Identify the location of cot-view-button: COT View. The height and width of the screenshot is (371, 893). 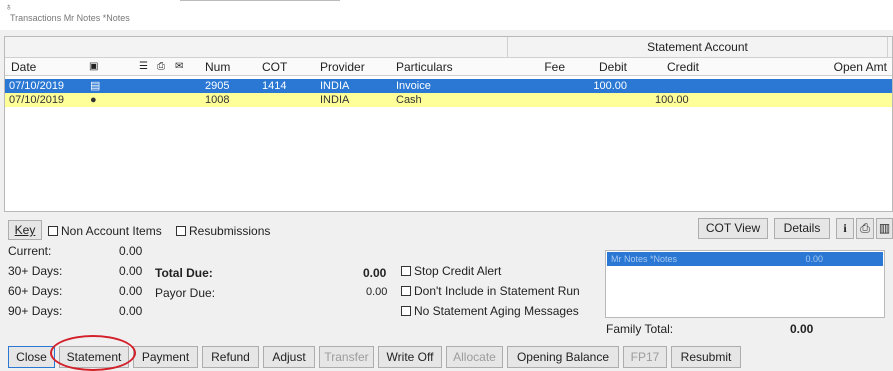
(733, 228).